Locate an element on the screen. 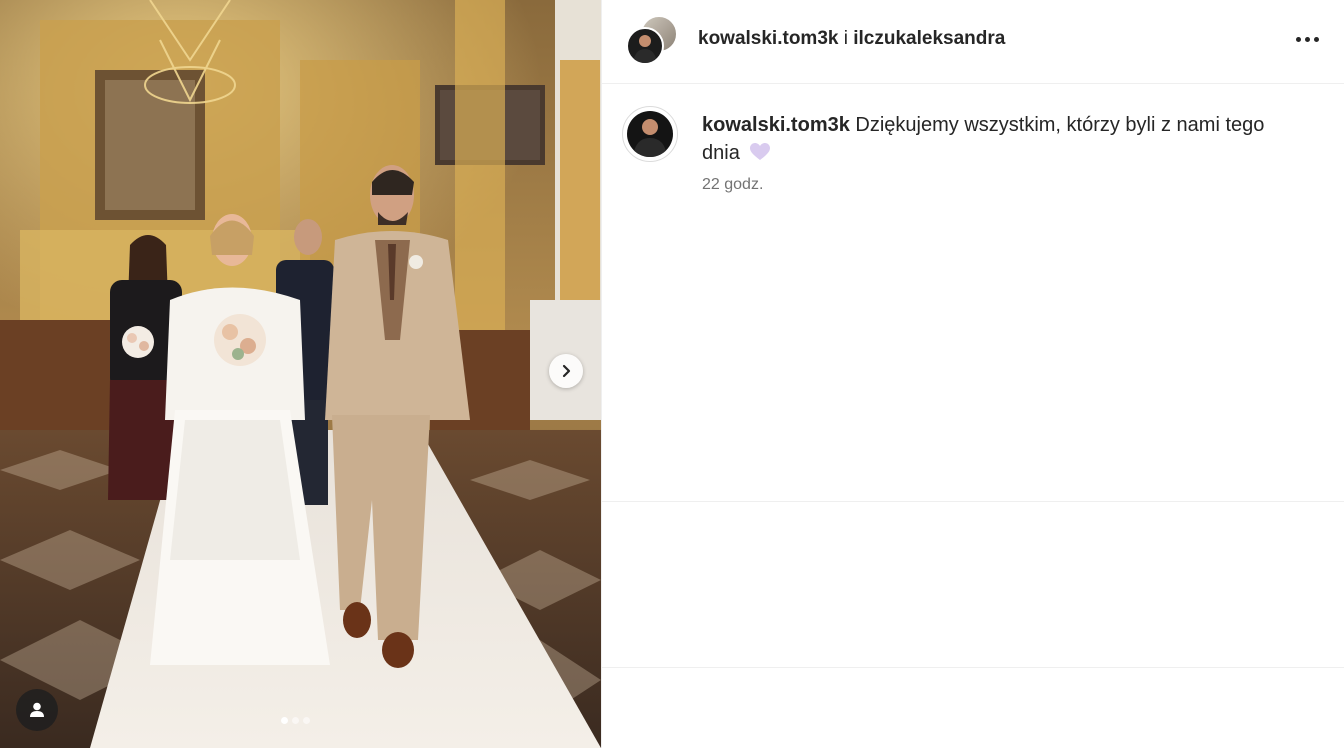 The height and width of the screenshot is (748, 1344). author-secondary-link: ilczukaleksandra is located at coordinates (929, 38).